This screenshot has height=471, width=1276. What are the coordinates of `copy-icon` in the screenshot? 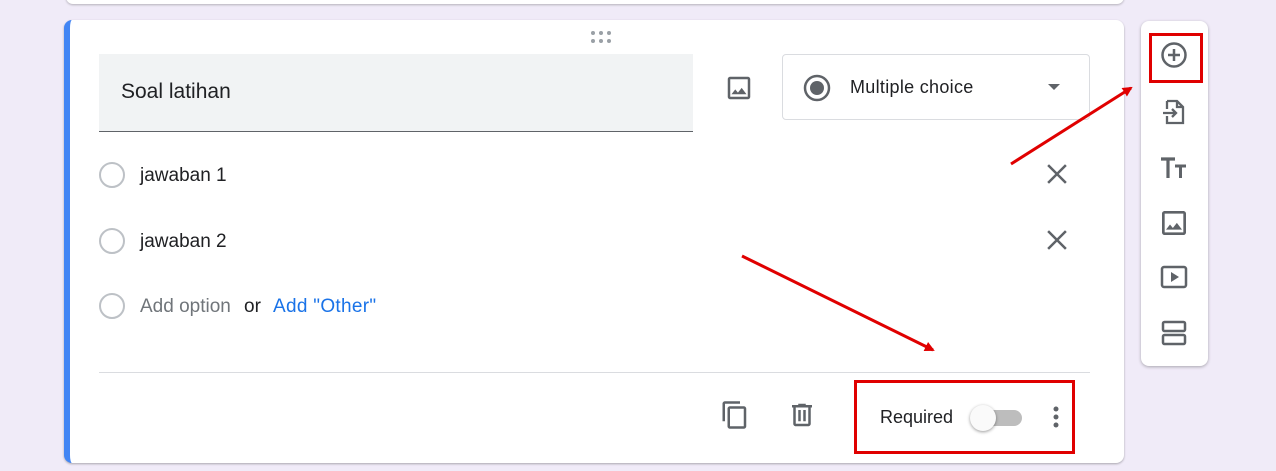 It's located at (734, 415).